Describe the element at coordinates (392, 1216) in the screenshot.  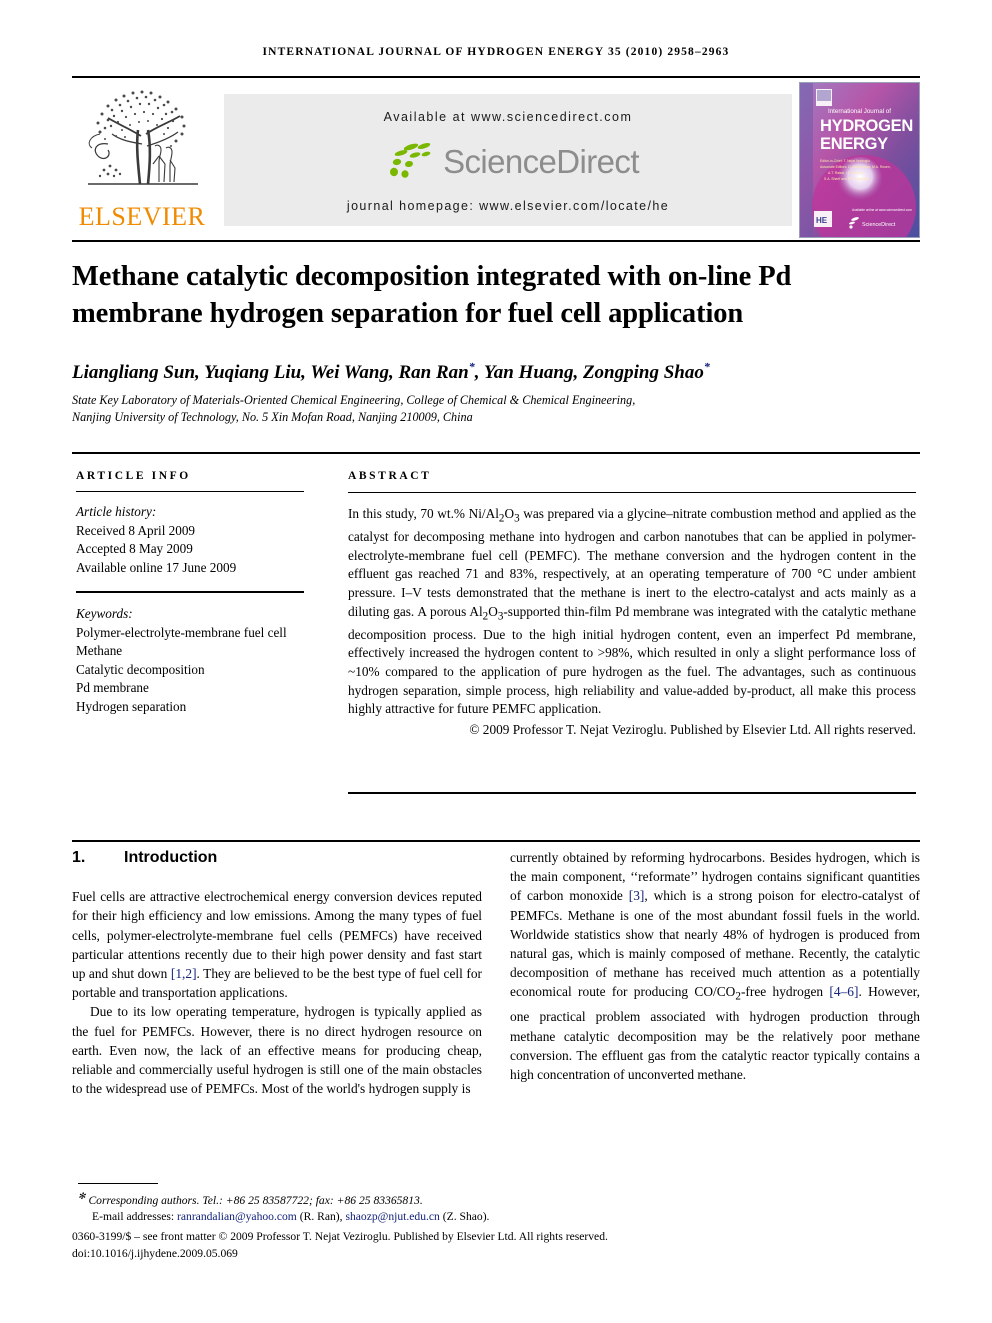
I see `email-link-2: shaozp@njut.edu.cn` at that location.